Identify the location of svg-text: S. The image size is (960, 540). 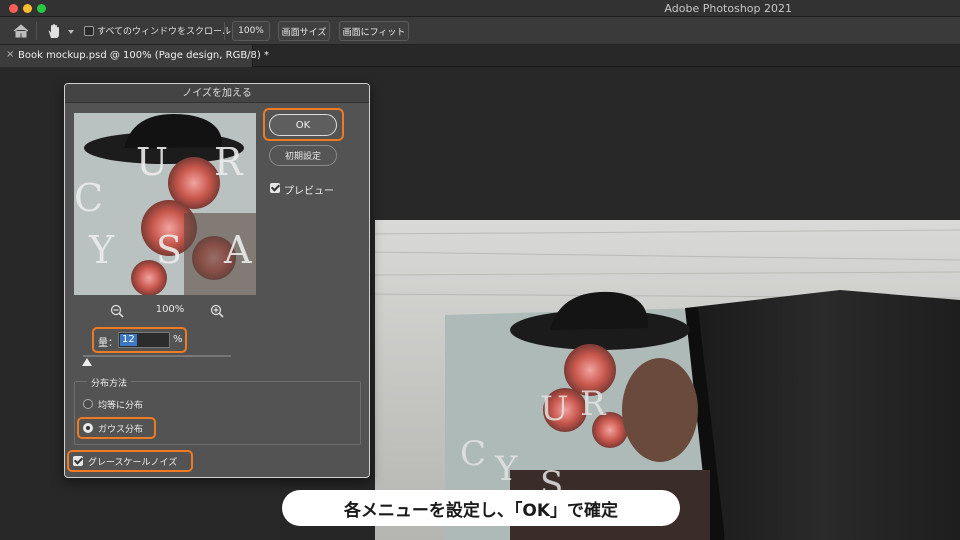
(169, 250).